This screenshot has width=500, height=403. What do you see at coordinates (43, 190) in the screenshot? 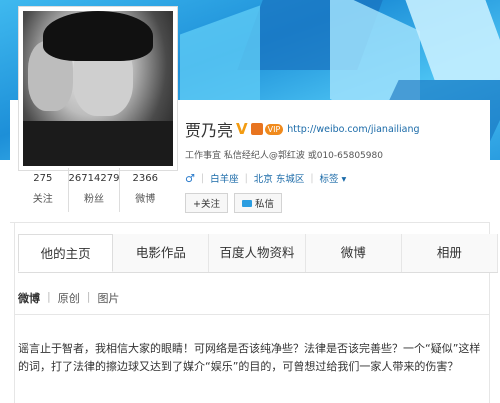
I see `stat-following: 275 关注` at bounding box center [43, 190].